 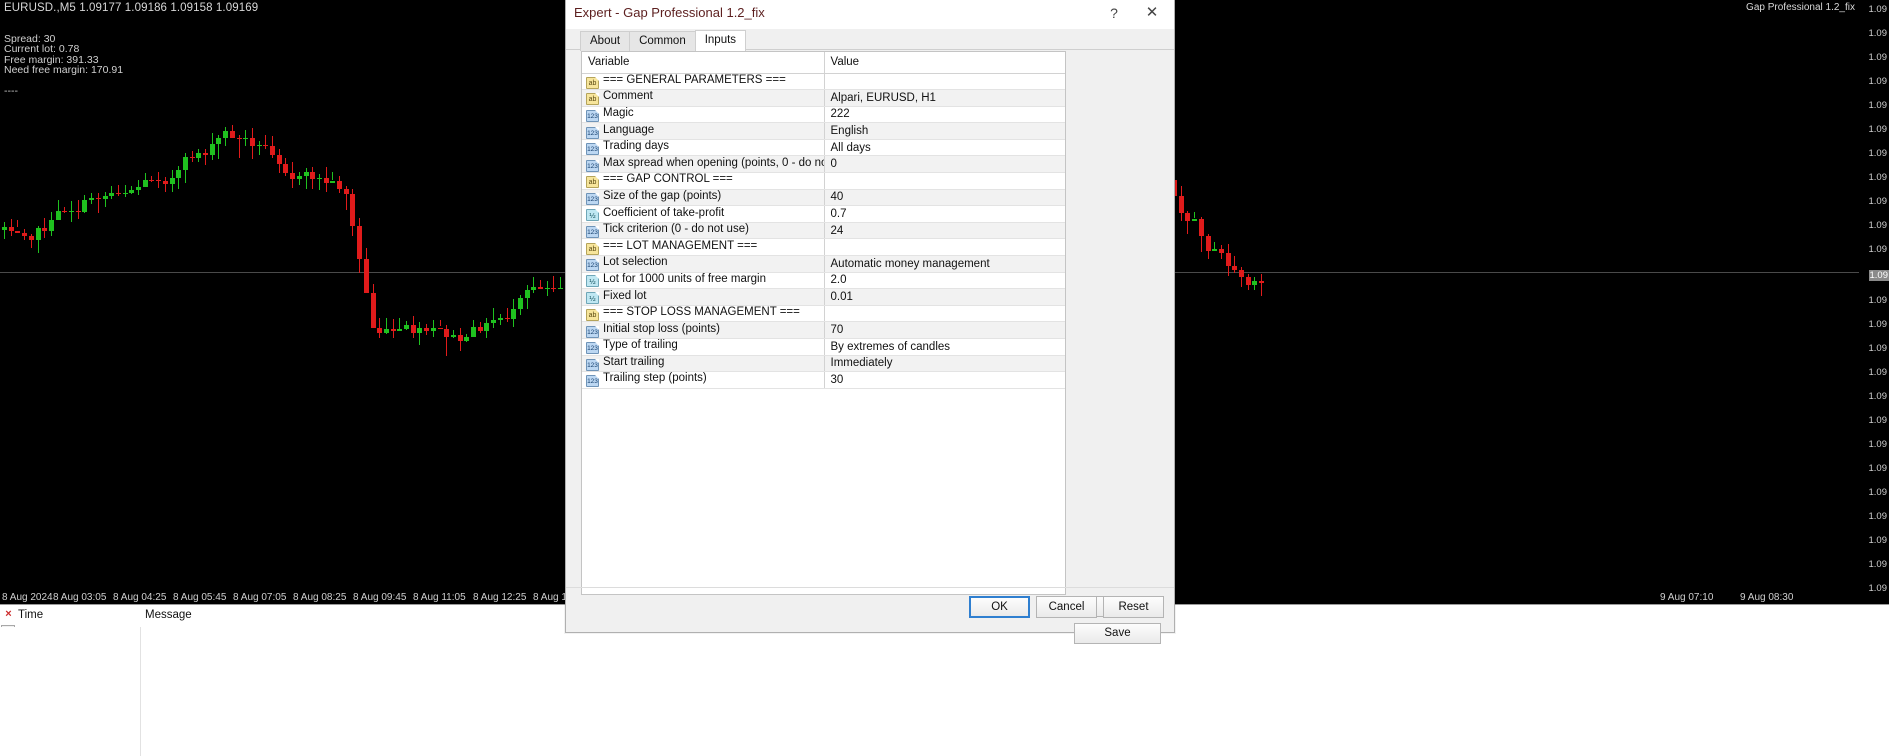 I want to click on cell-value: English, so click(x=944, y=131).